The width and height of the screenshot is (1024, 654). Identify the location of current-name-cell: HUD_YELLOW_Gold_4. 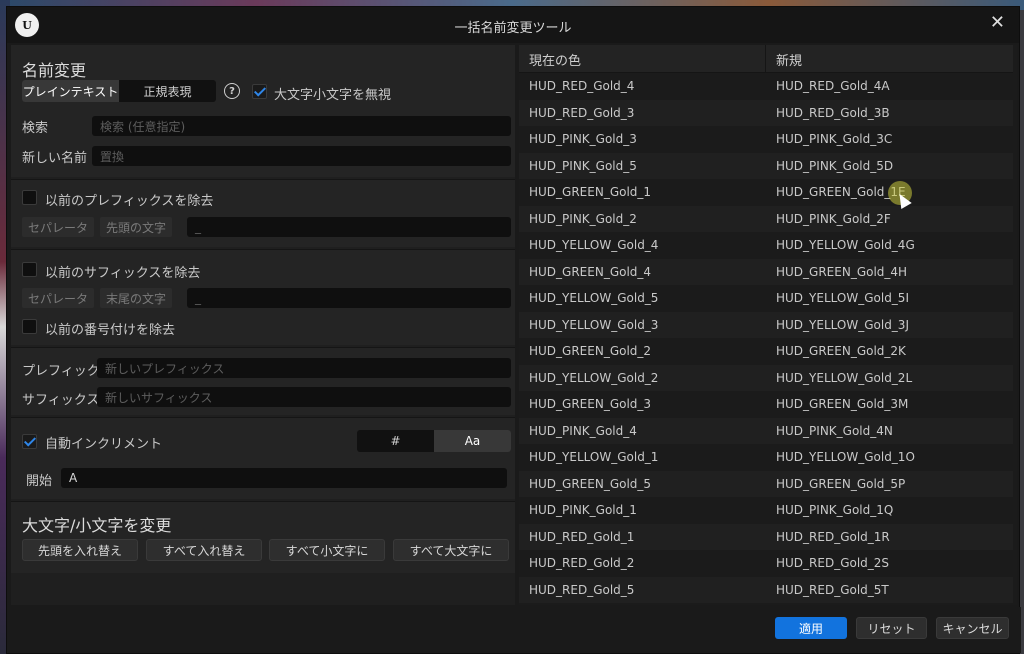
(594, 245).